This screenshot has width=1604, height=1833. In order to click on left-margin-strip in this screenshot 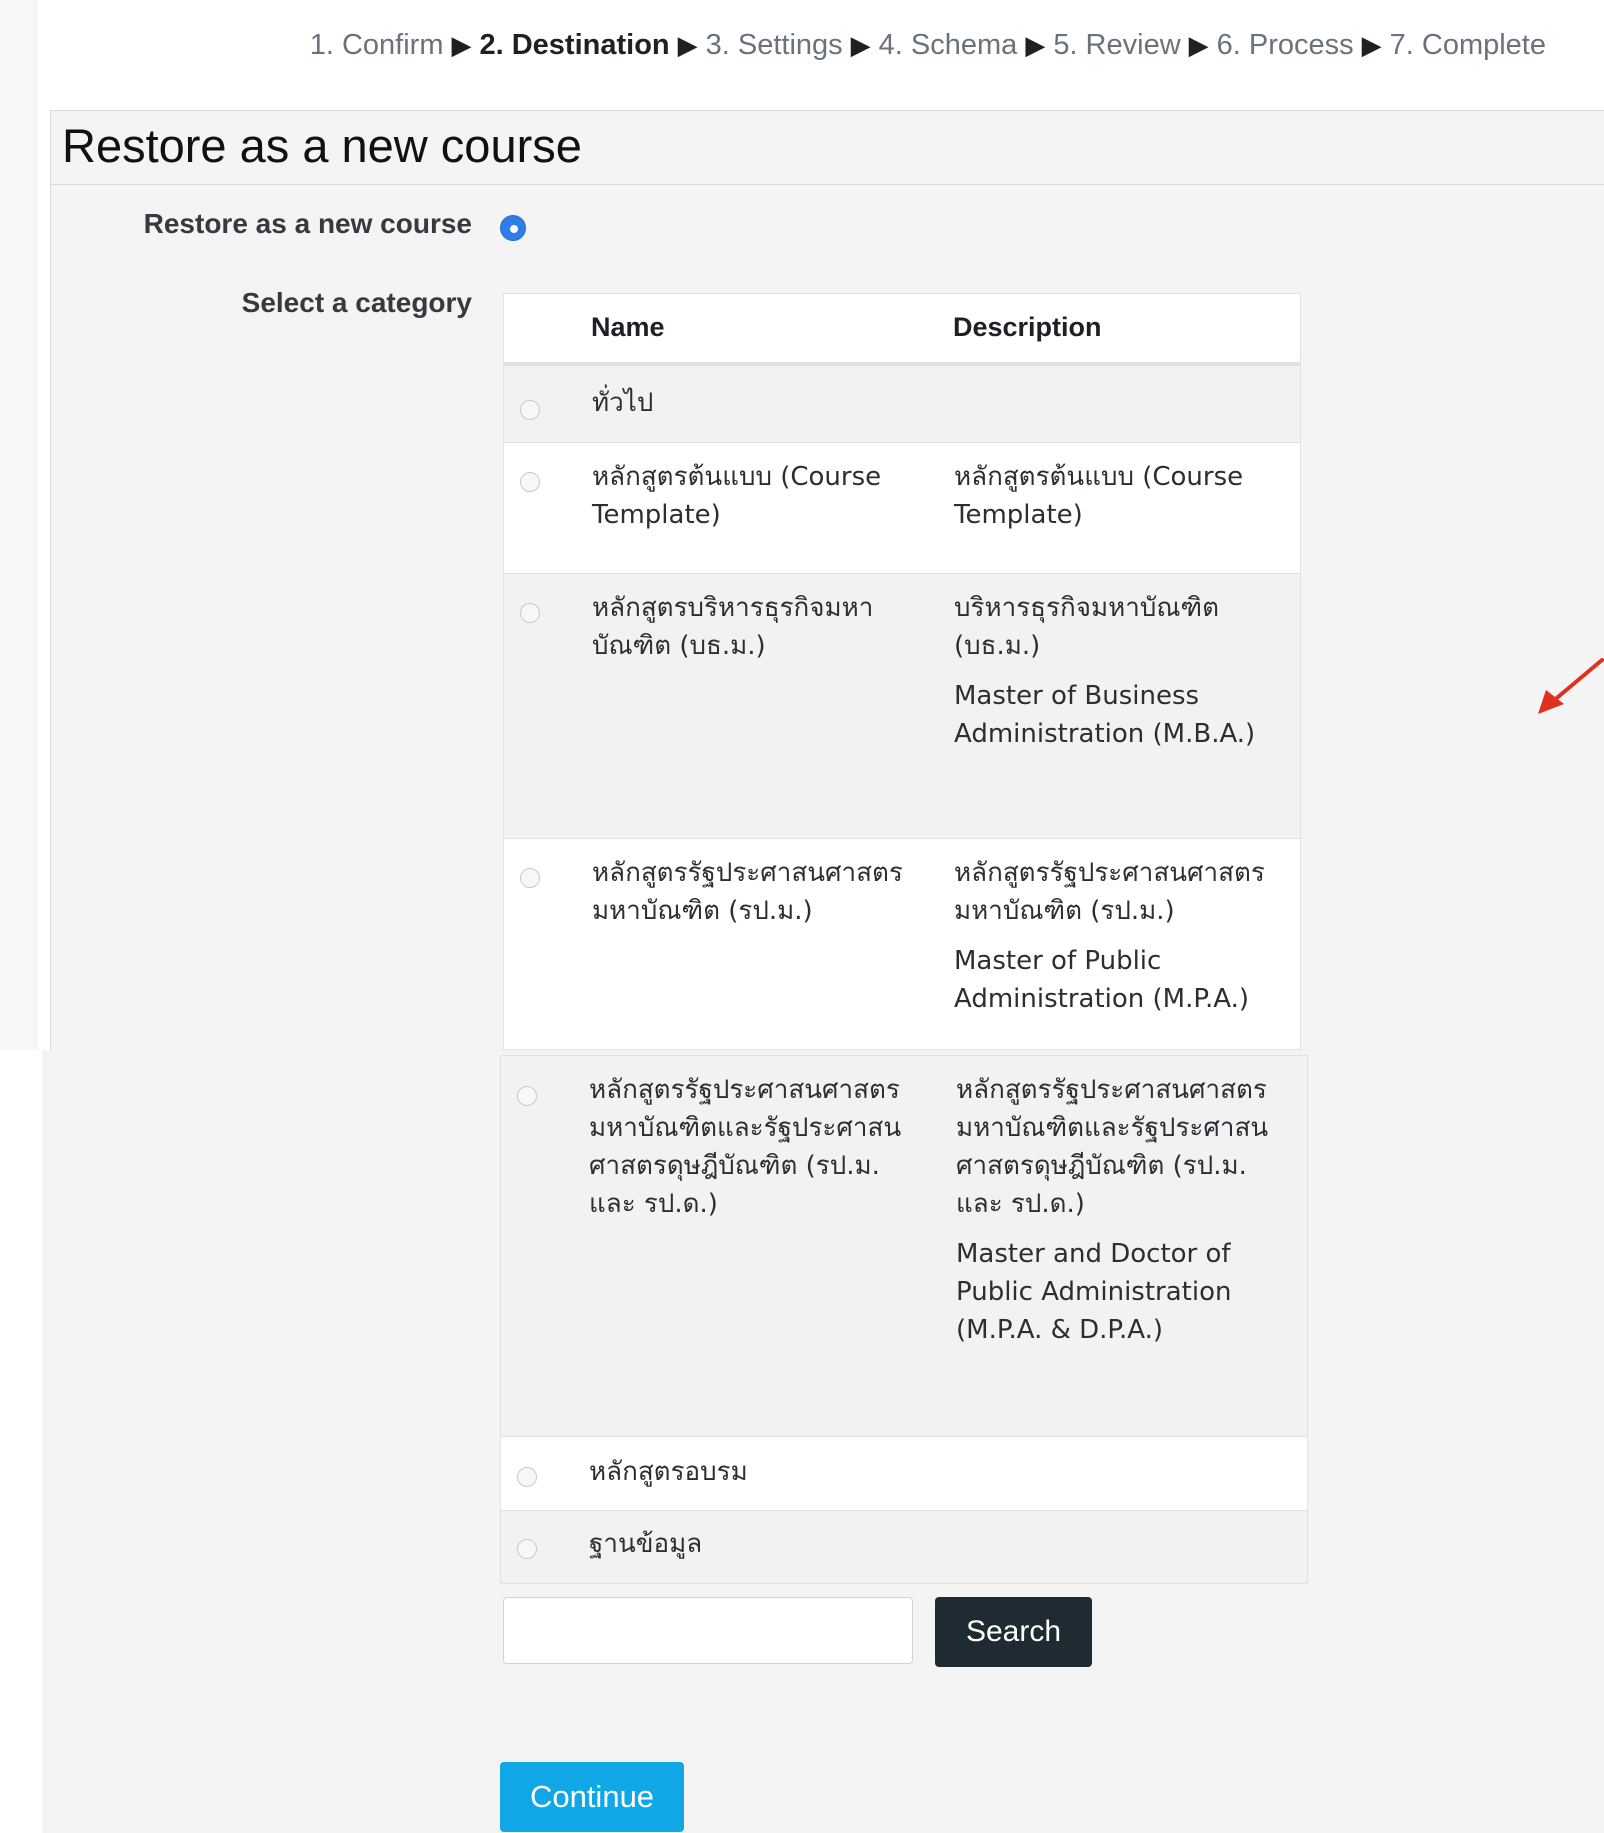, I will do `click(19, 525)`.